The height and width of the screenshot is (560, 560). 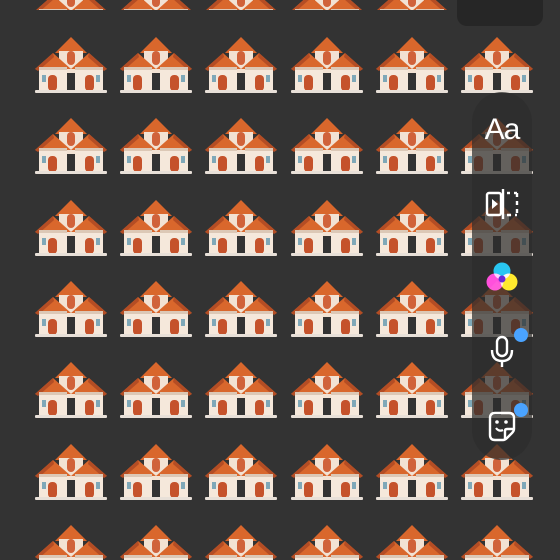 I want to click on top-panel, so click(x=500, y=13).